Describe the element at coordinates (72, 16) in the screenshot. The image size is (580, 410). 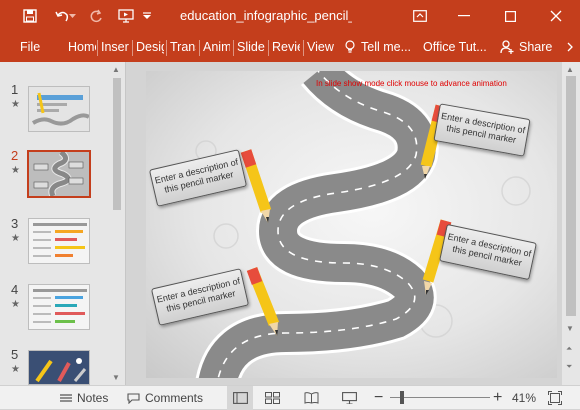
I see `undo-dropdown-icon` at that location.